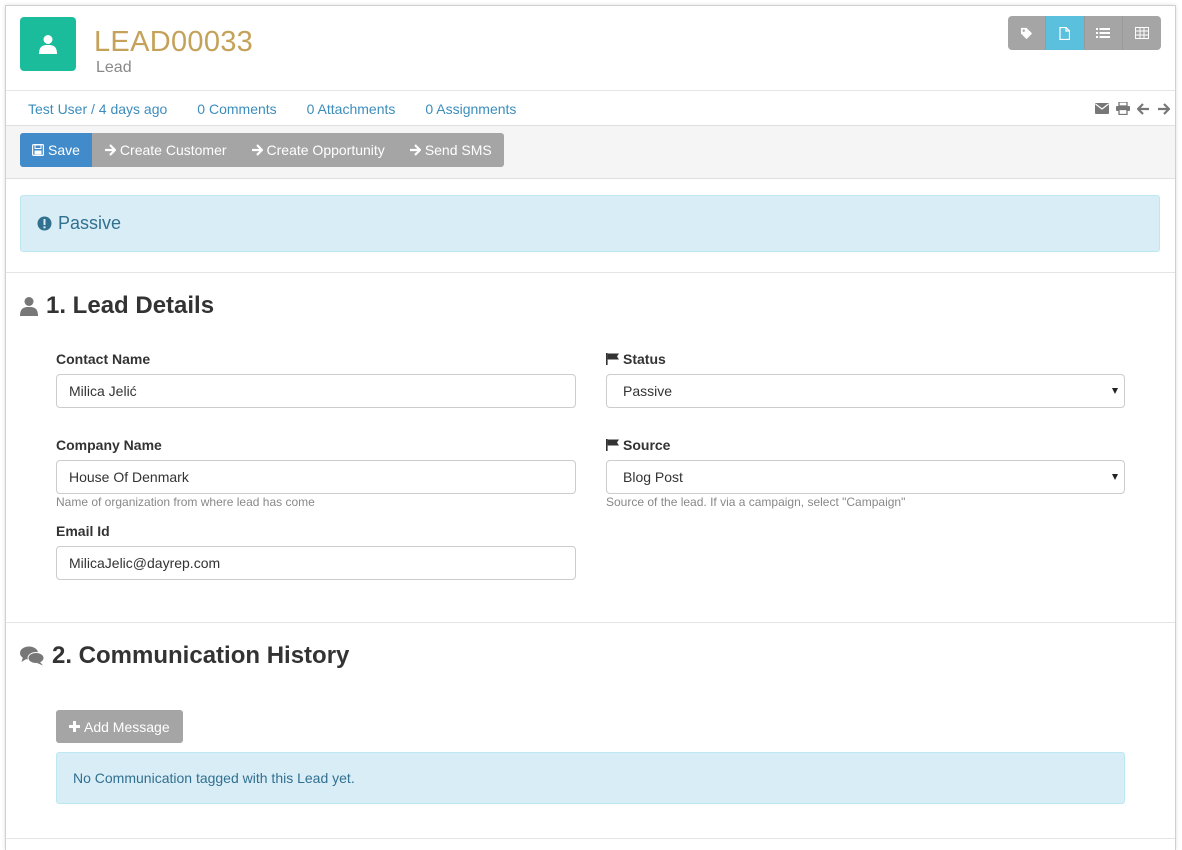 The image size is (1182, 850). What do you see at coordinates (127, 726) in the screenshot?
I see `add-message-label: Add Message` at bounding box center [127, 726].